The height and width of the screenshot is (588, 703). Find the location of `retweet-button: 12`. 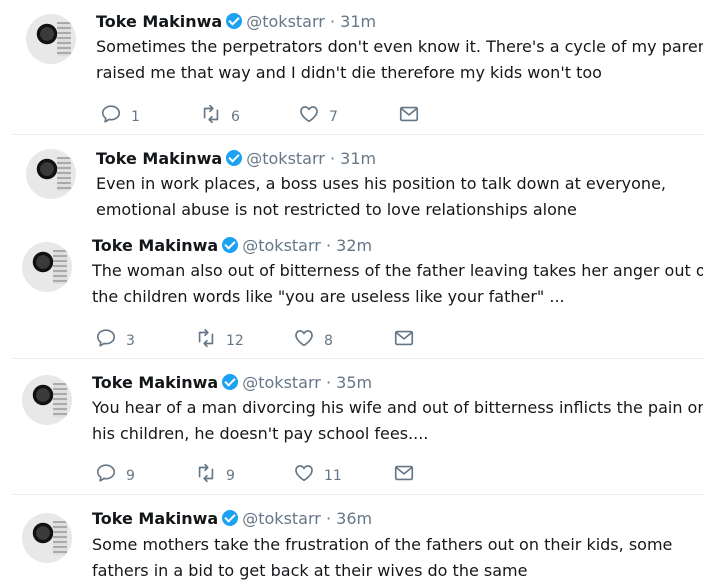

retweet-button: 12 is located at coordinates (219, 338).